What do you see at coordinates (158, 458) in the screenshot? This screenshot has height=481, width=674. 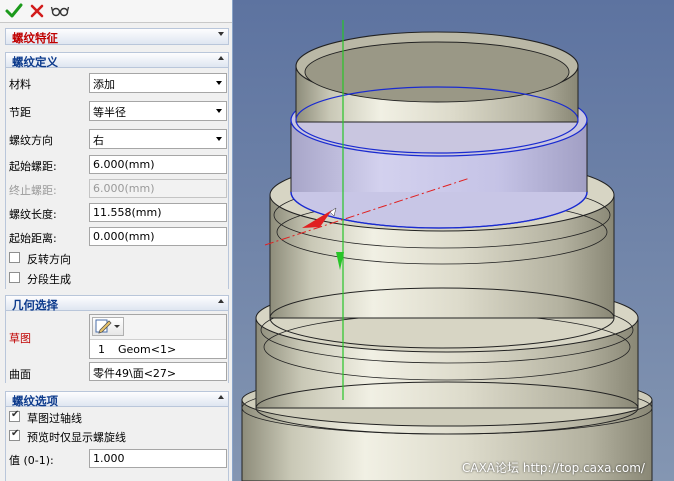 I see `value-input: 1.000` at bounding box center [158, 458].